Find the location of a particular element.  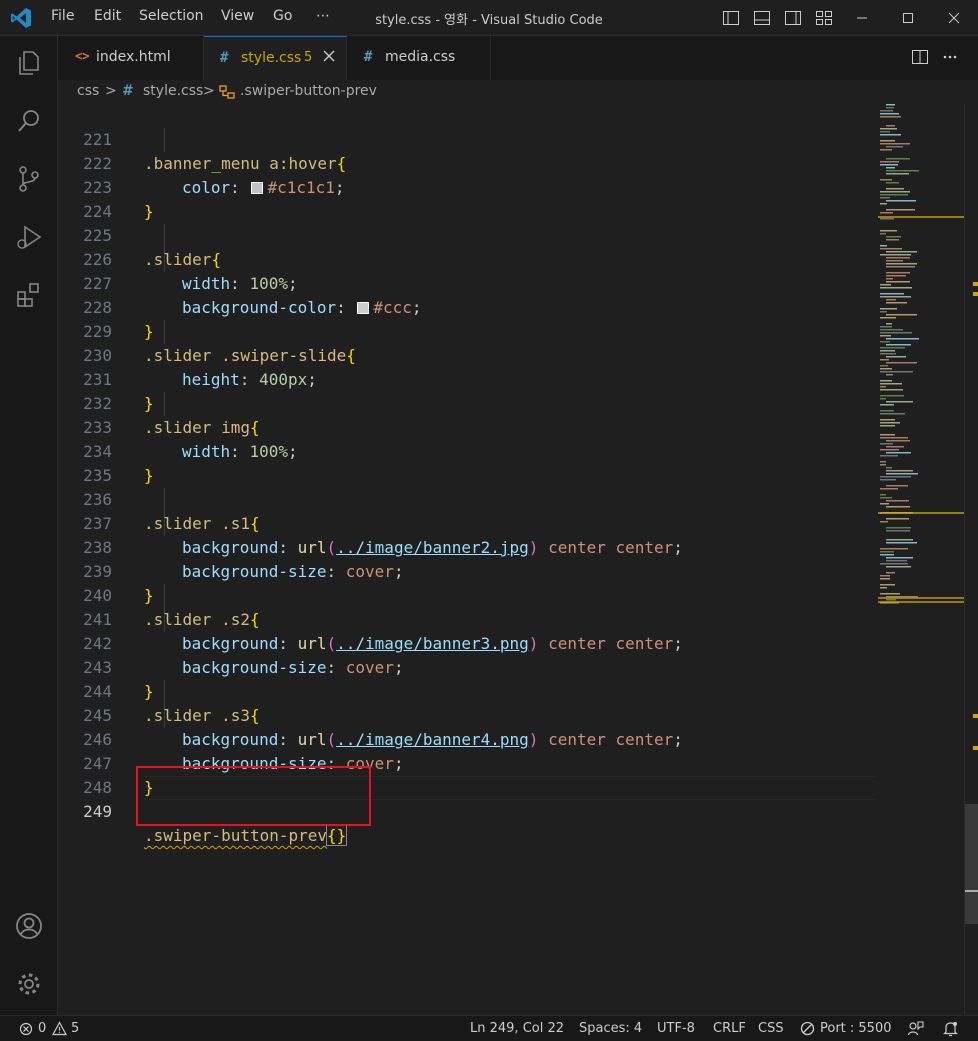

code-line: 247 } is located at coordinates (468, 762).